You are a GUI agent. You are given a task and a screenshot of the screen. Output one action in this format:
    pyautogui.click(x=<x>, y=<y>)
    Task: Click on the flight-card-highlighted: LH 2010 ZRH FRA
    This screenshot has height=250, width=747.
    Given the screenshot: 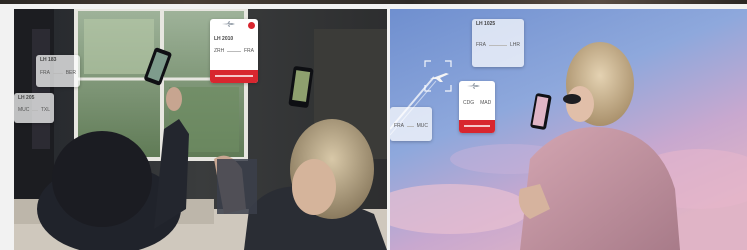 What is the action you would take?
    pyautogui.click(x=234, y=51)
    